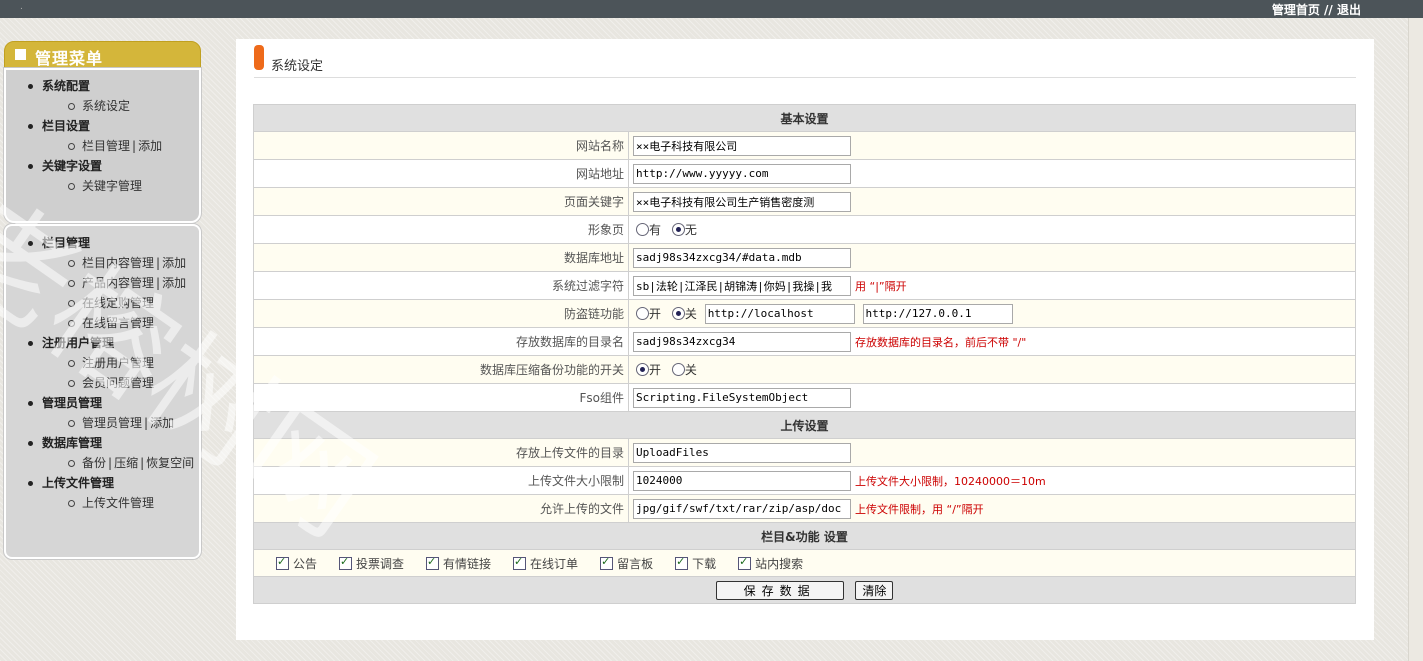  I want to click on site-url-input, so click(742, 173).